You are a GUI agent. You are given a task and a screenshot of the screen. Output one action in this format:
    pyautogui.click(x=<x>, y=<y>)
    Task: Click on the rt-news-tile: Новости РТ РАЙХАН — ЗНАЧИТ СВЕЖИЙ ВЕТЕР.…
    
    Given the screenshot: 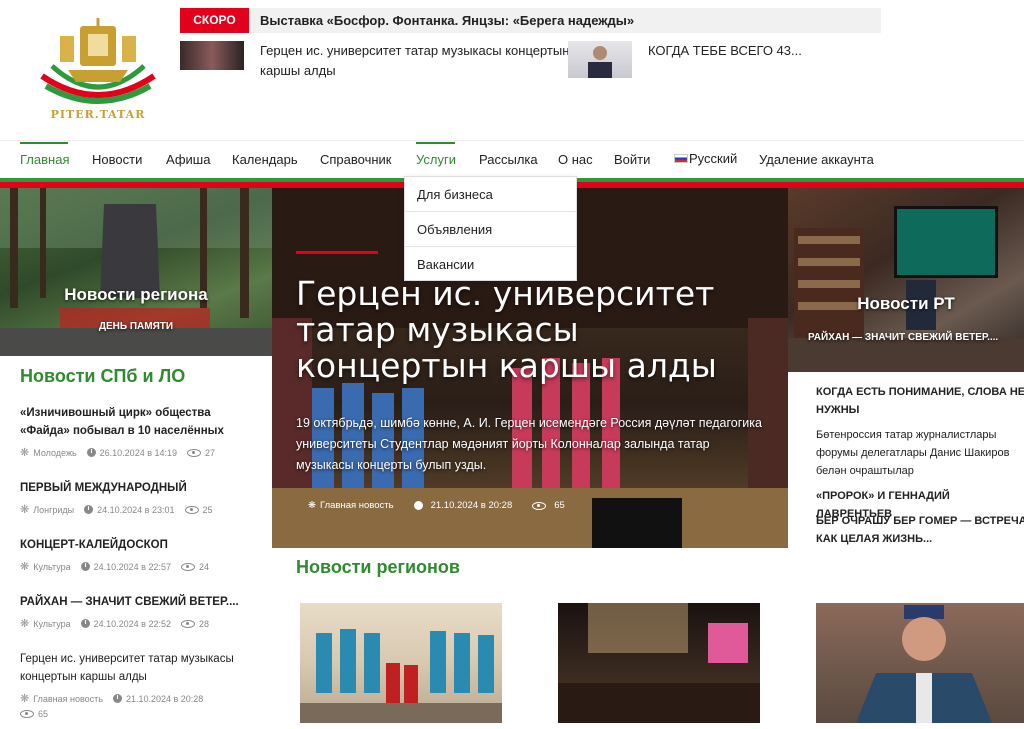 What is the action you would take?
    pyautogui.click(x=906, y=280)
    